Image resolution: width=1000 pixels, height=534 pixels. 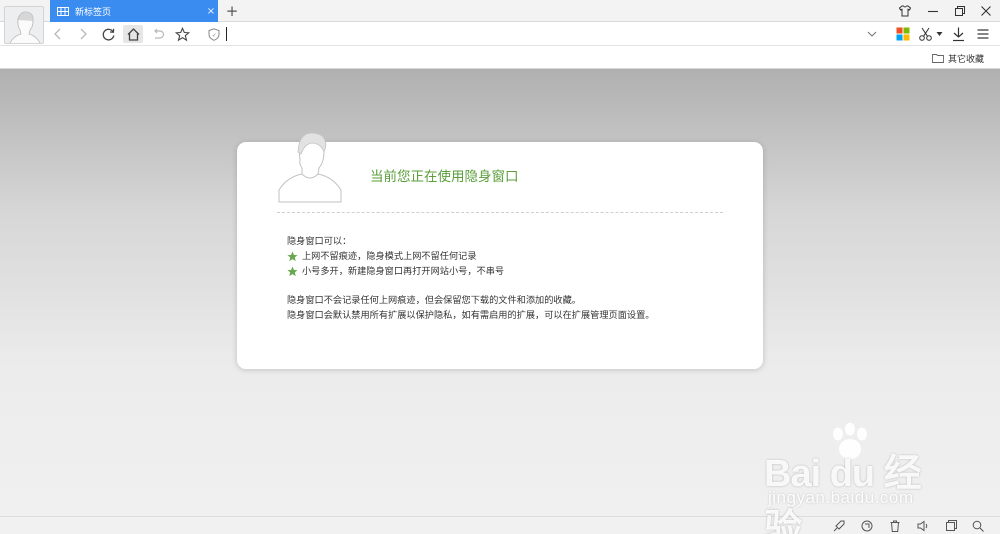 I want to click on person-silhouette-icon, so click(x=25, y=27).